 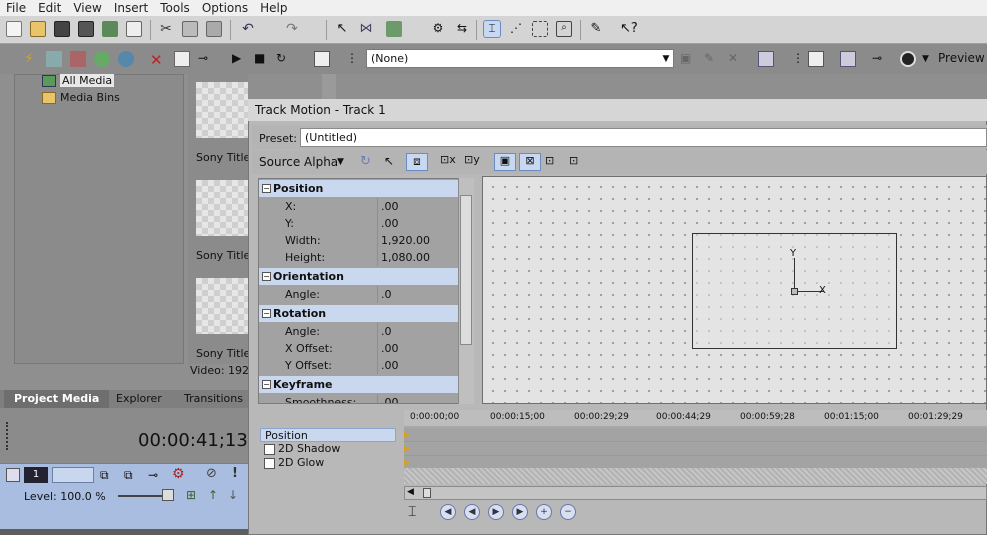 I want to click on category-keyframe: − Keyframe, so click(x=359, y=384).